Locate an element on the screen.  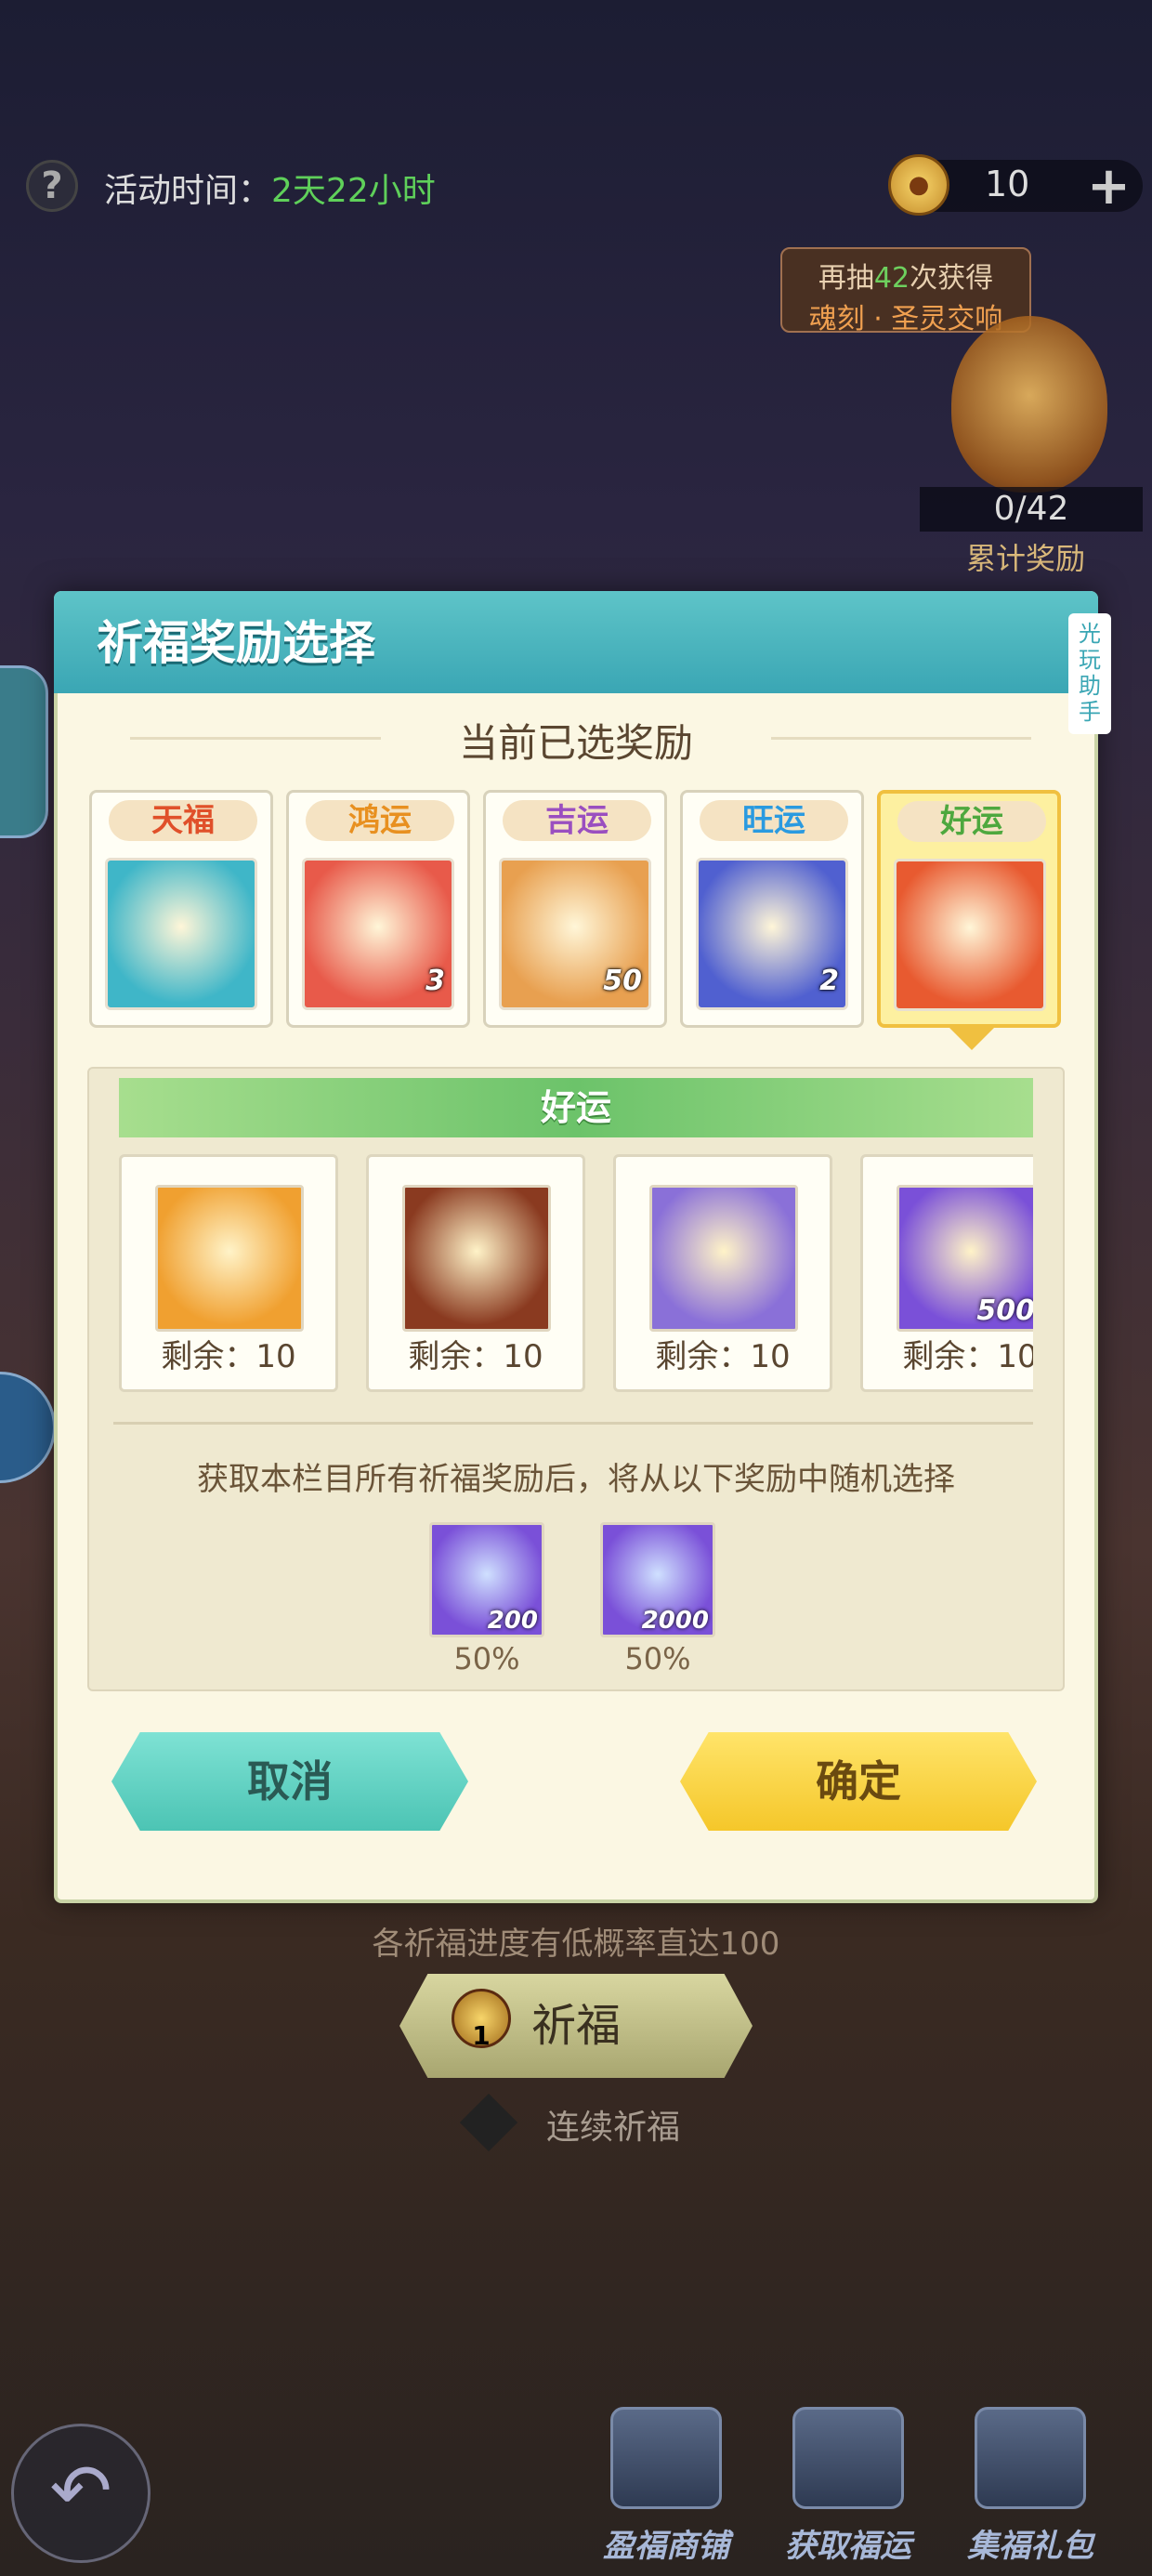
accumulate-label: 累计奖励 is located at coordinates (1026, 558).